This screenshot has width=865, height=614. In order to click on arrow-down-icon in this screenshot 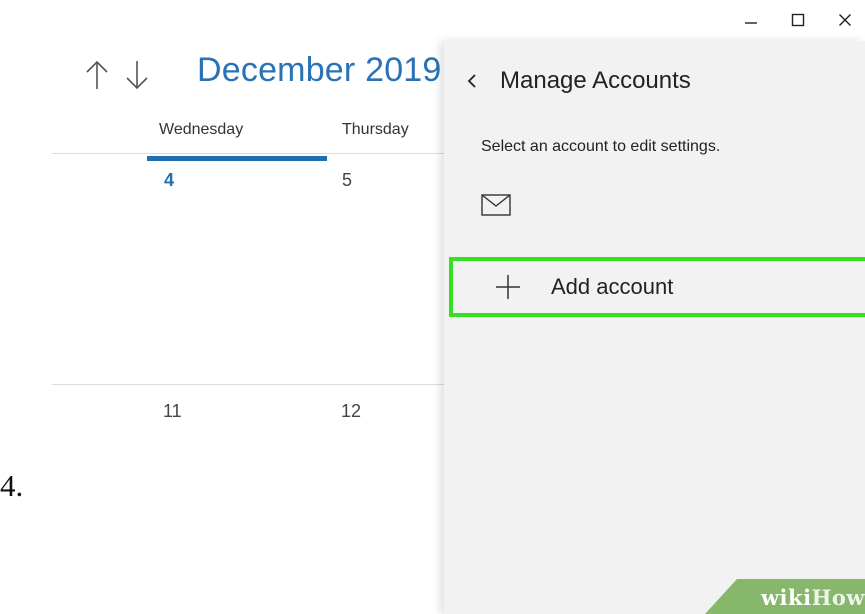, I will do `click(137, 75)`.